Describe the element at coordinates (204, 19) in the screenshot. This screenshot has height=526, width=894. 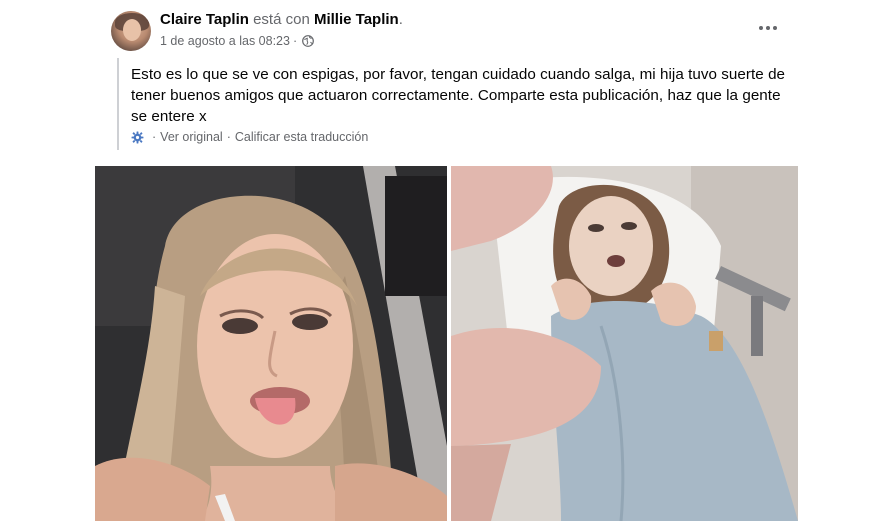
I see `author-name: Claire Taplin` at that location.